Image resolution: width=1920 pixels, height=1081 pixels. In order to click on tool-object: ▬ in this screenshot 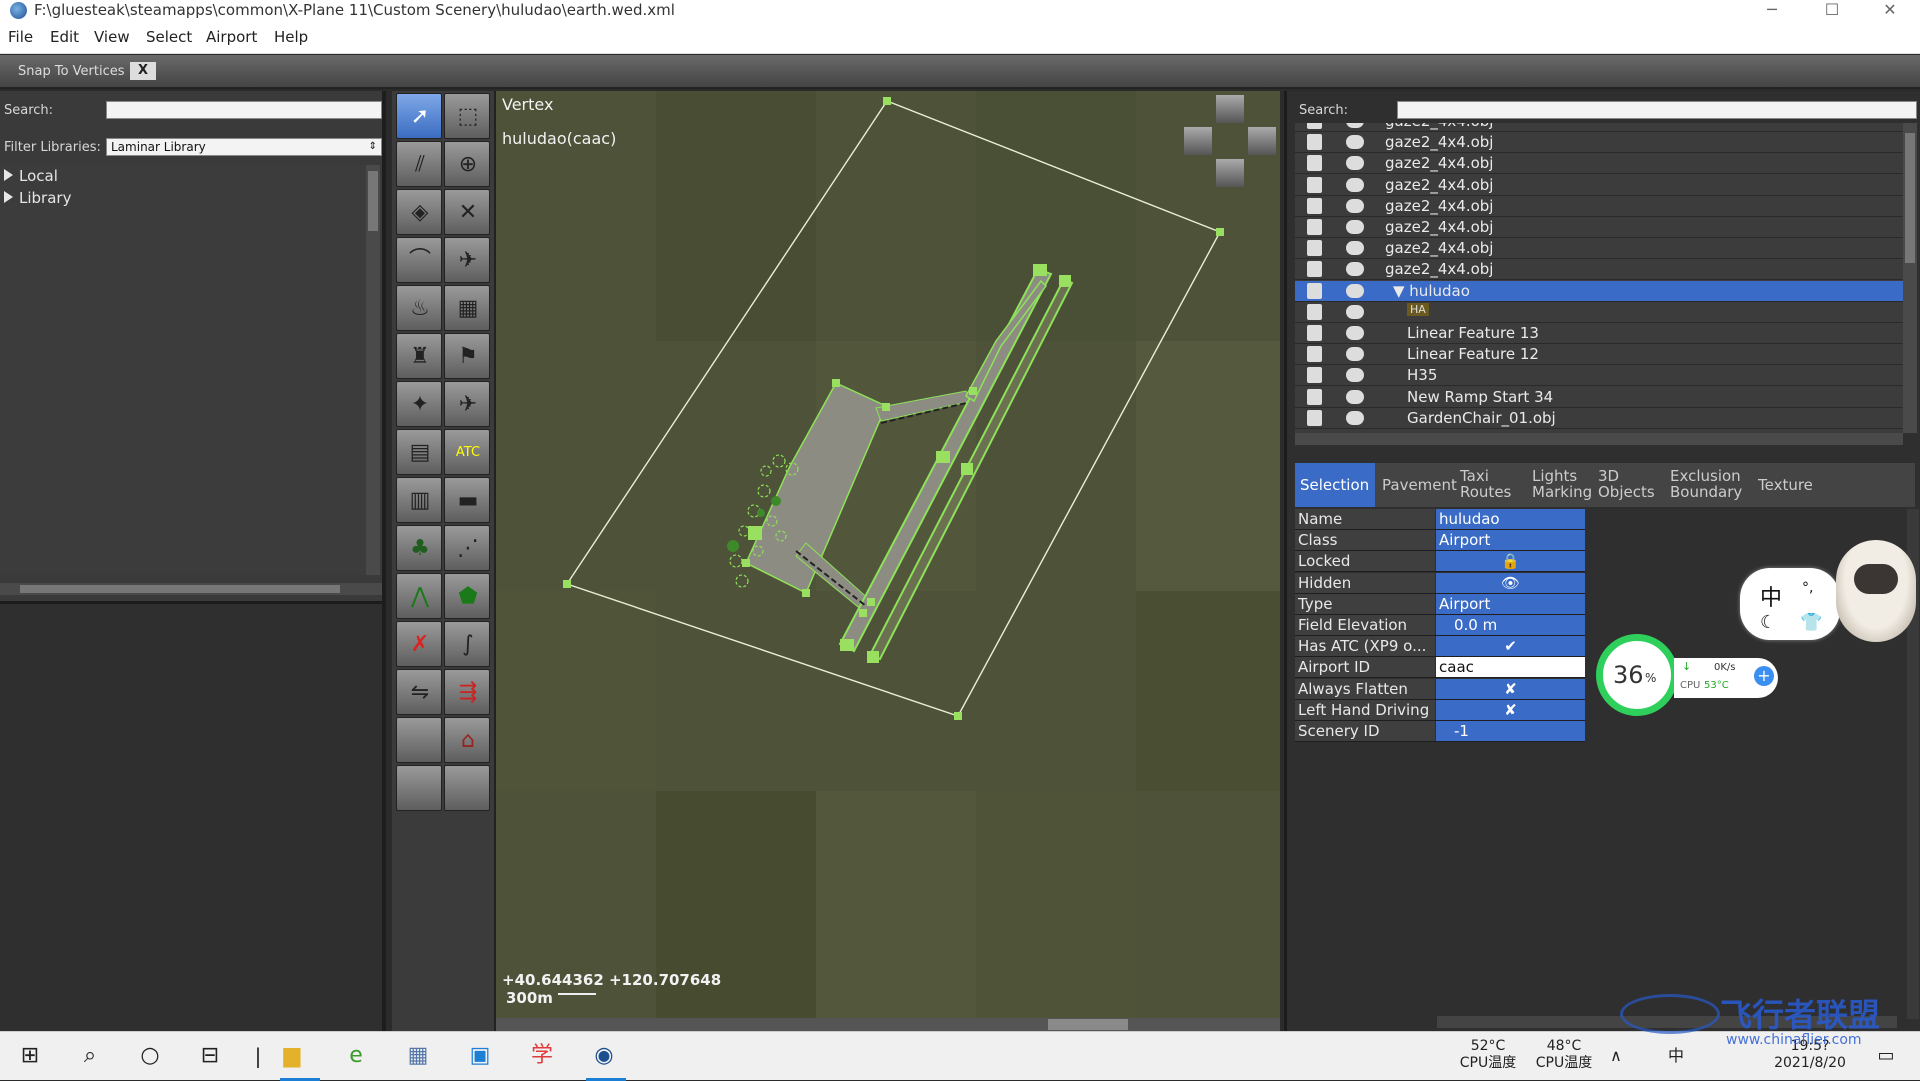, I will do `click(467, 500)`.